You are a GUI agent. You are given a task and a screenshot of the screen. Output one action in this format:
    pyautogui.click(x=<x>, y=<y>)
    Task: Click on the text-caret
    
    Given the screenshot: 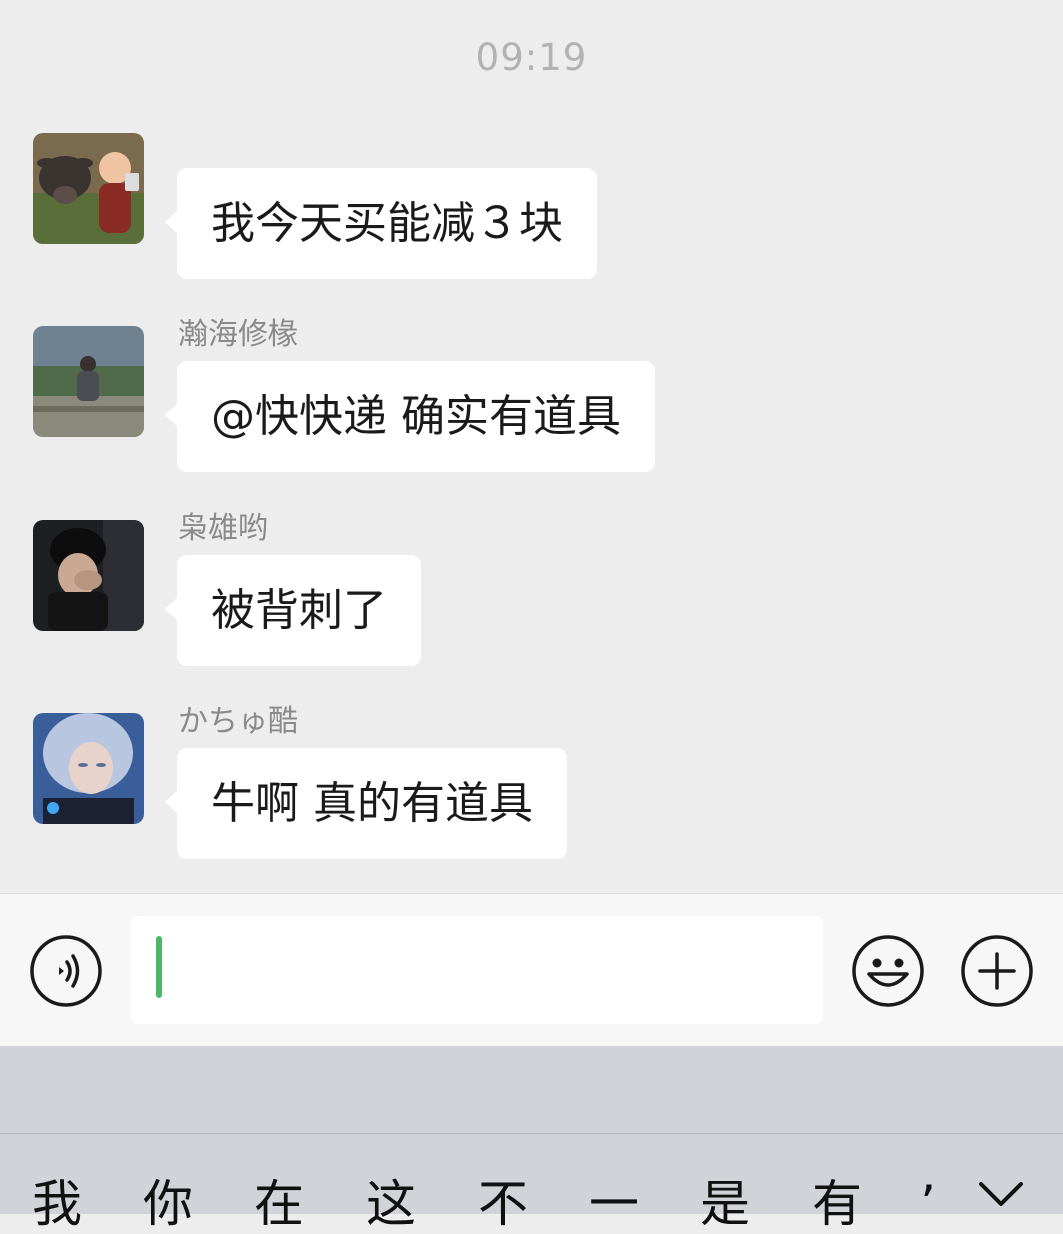 What is the action you would take?
    pyautogui.click(x=159, y=967)
    